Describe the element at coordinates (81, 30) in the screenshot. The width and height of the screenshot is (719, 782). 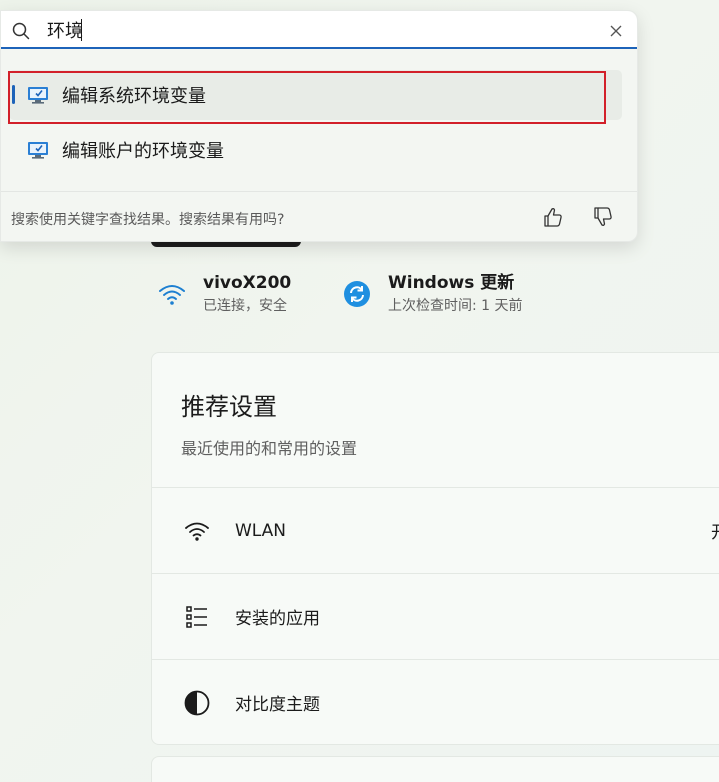
I see `text-caret` at that location.